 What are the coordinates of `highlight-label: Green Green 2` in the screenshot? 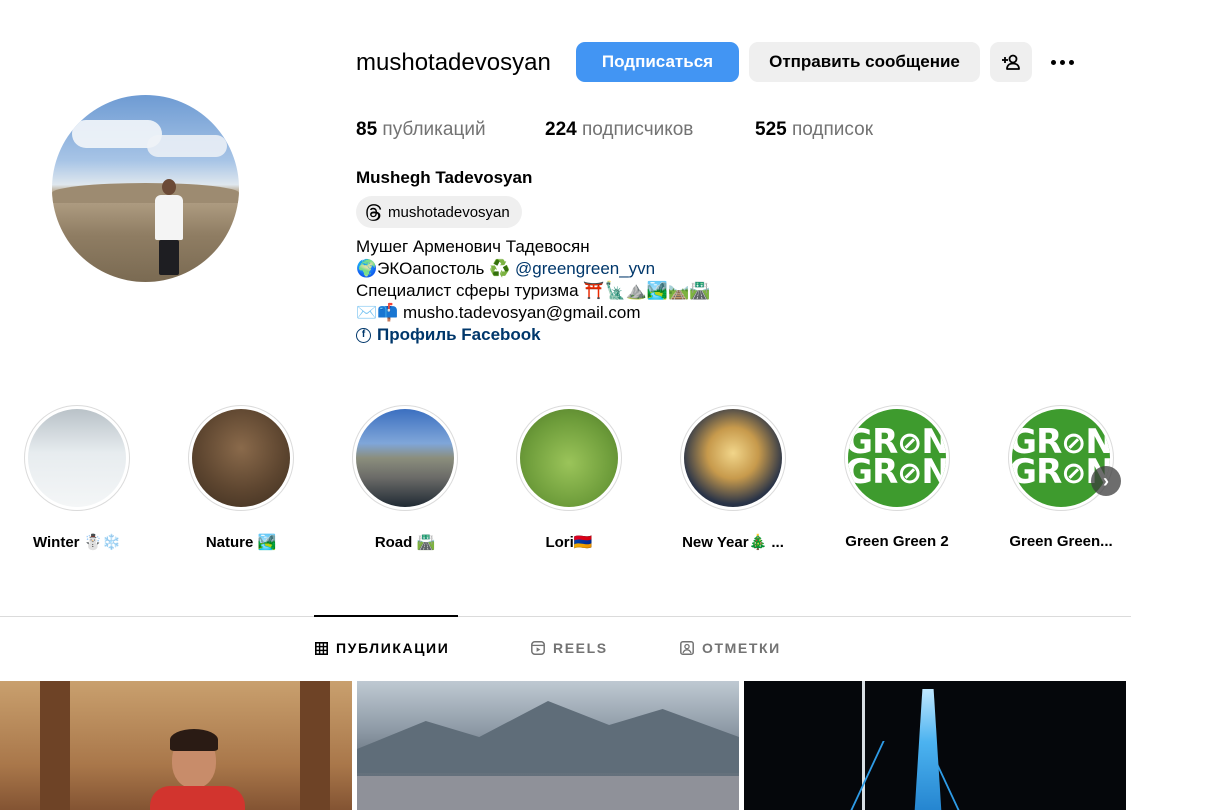 It's located at (897, 541).